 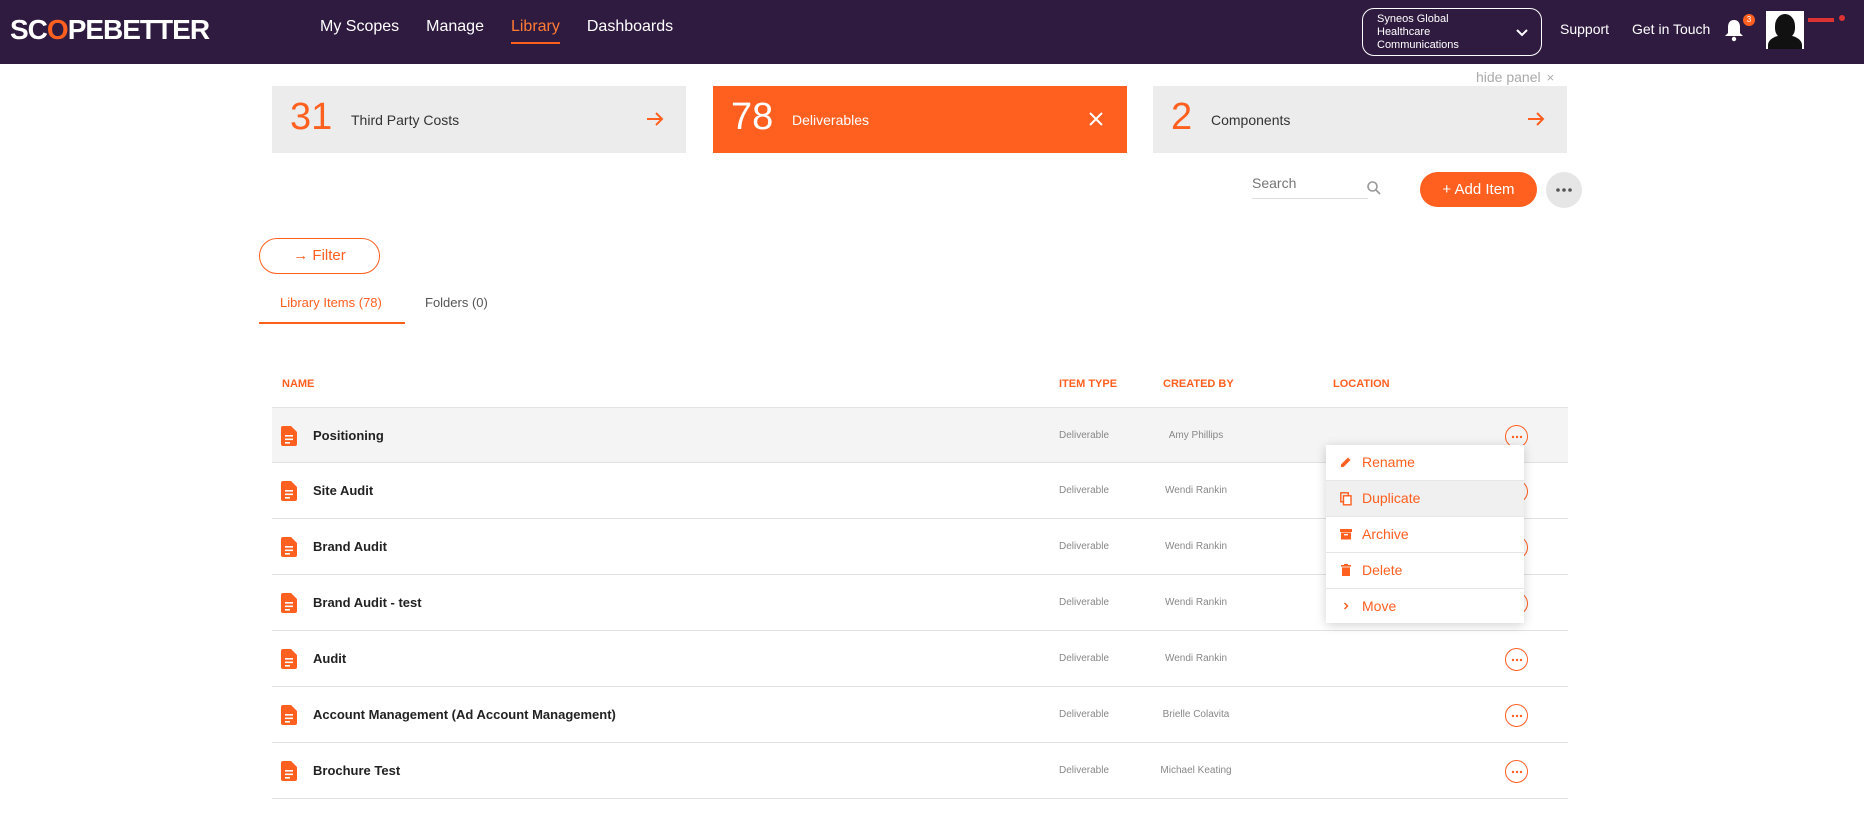 What do you see at coordinates (1360, 119) in the screenshot?
I see `stat-components: 2 Components` at bounding box center [1360, 119].